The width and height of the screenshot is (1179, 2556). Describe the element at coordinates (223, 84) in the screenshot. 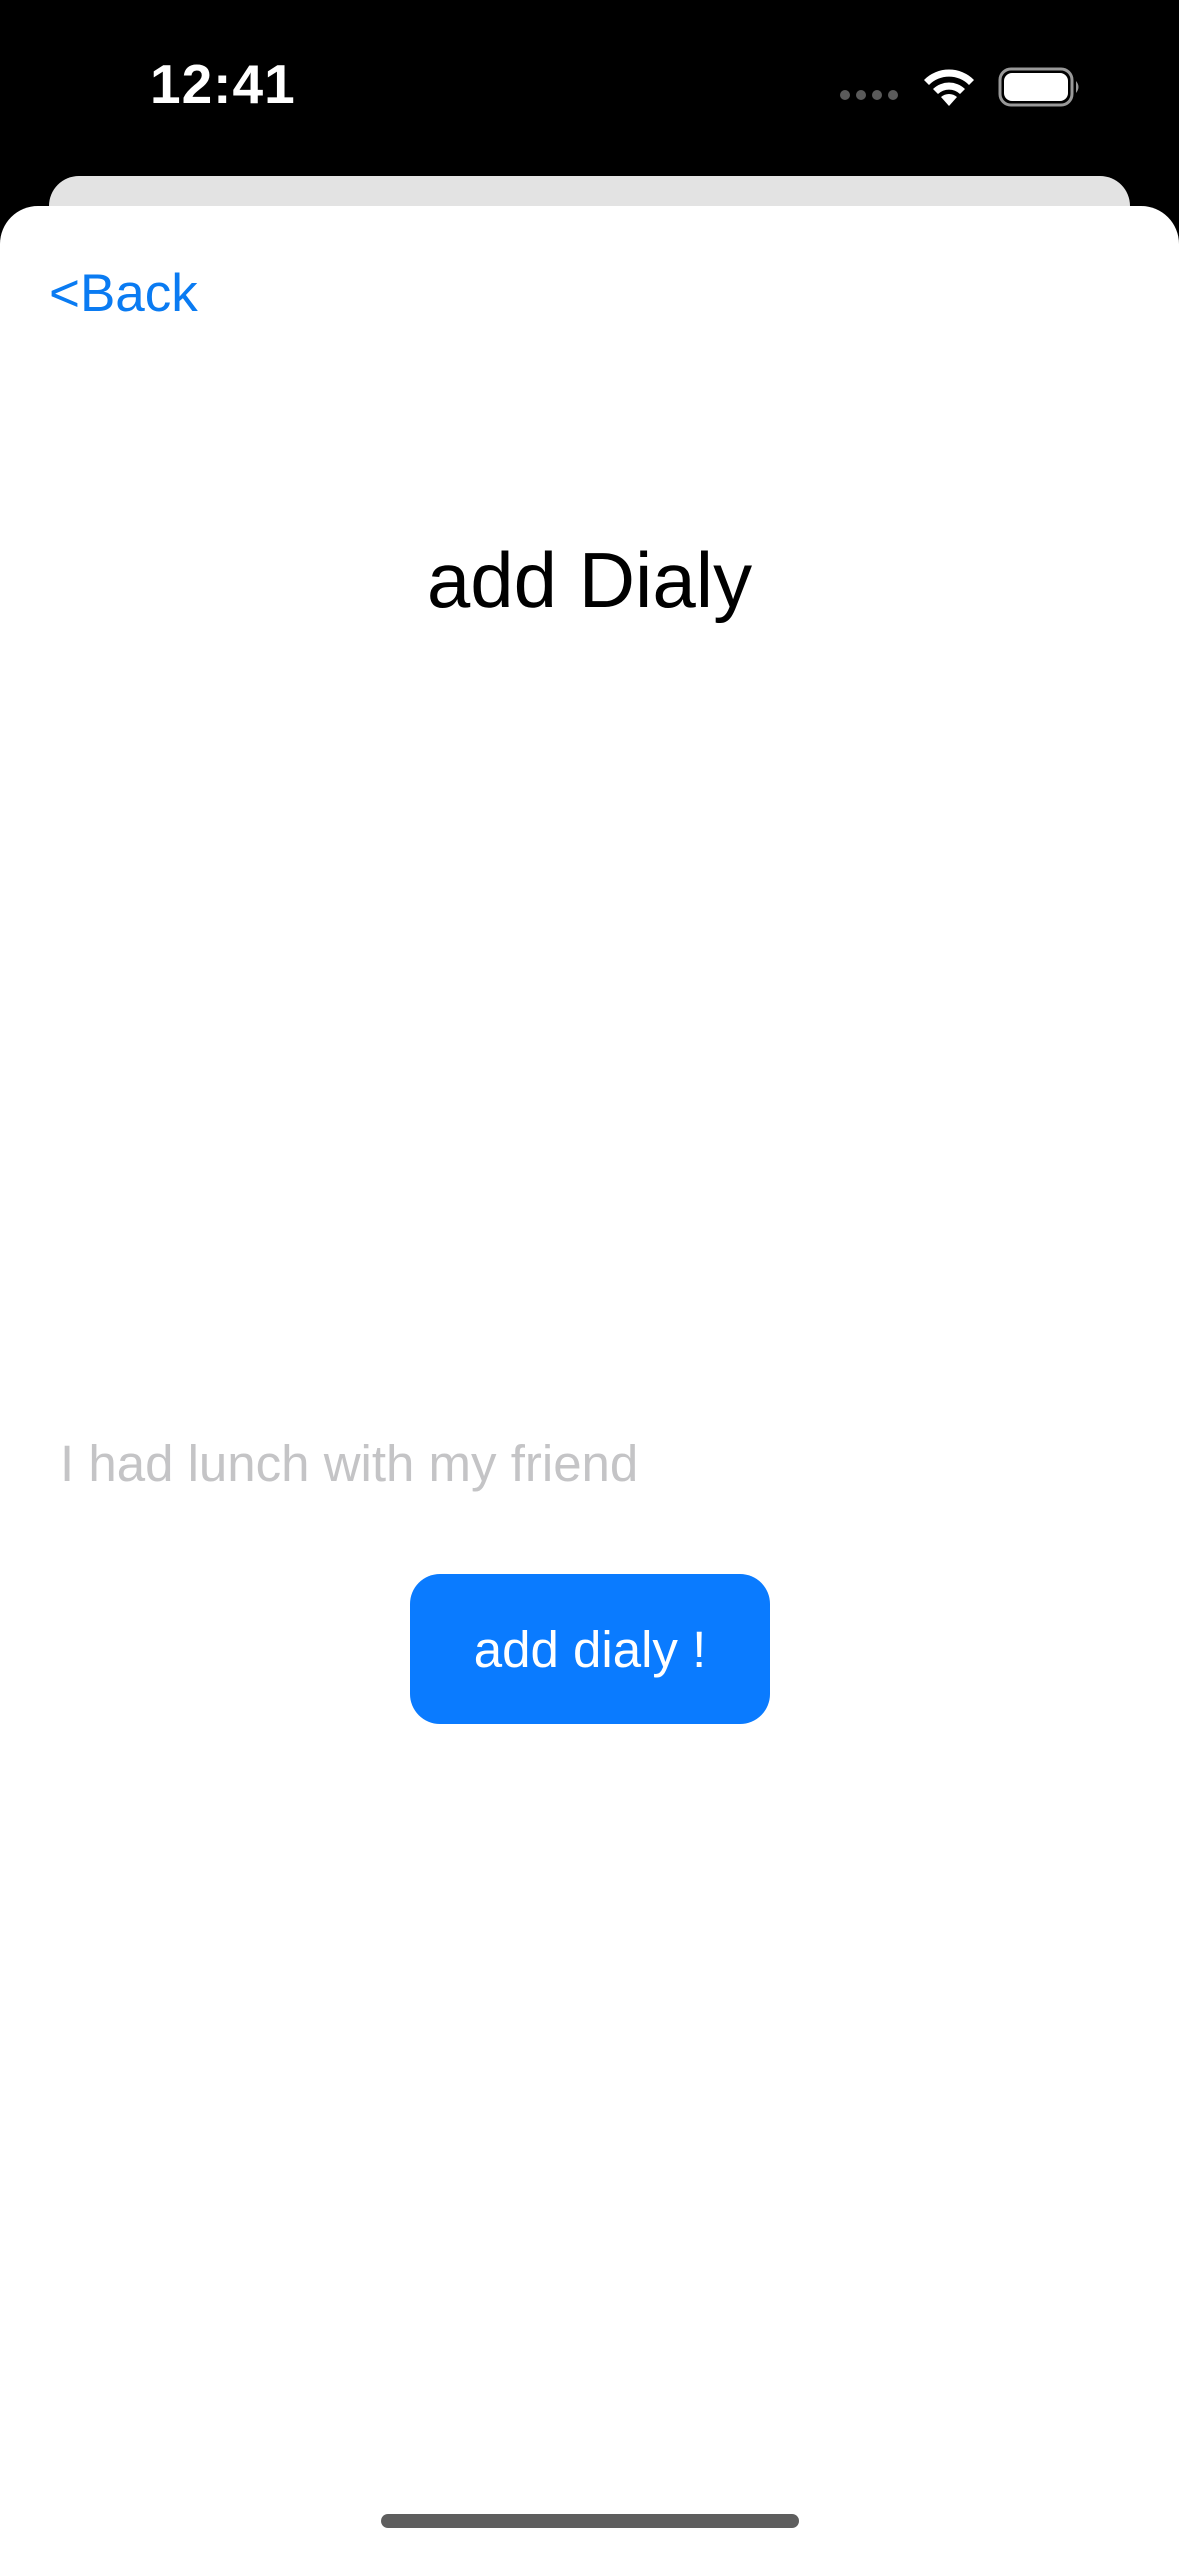

I see `status-time: 12:41` at that location.